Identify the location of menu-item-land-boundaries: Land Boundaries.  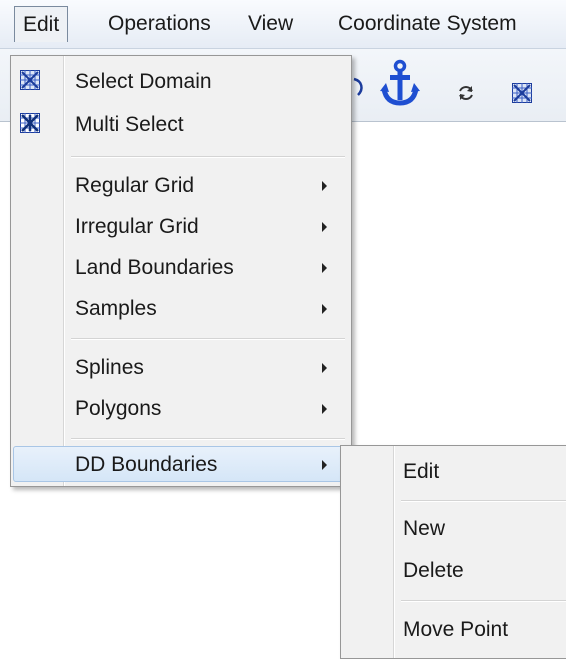
(181, 268).